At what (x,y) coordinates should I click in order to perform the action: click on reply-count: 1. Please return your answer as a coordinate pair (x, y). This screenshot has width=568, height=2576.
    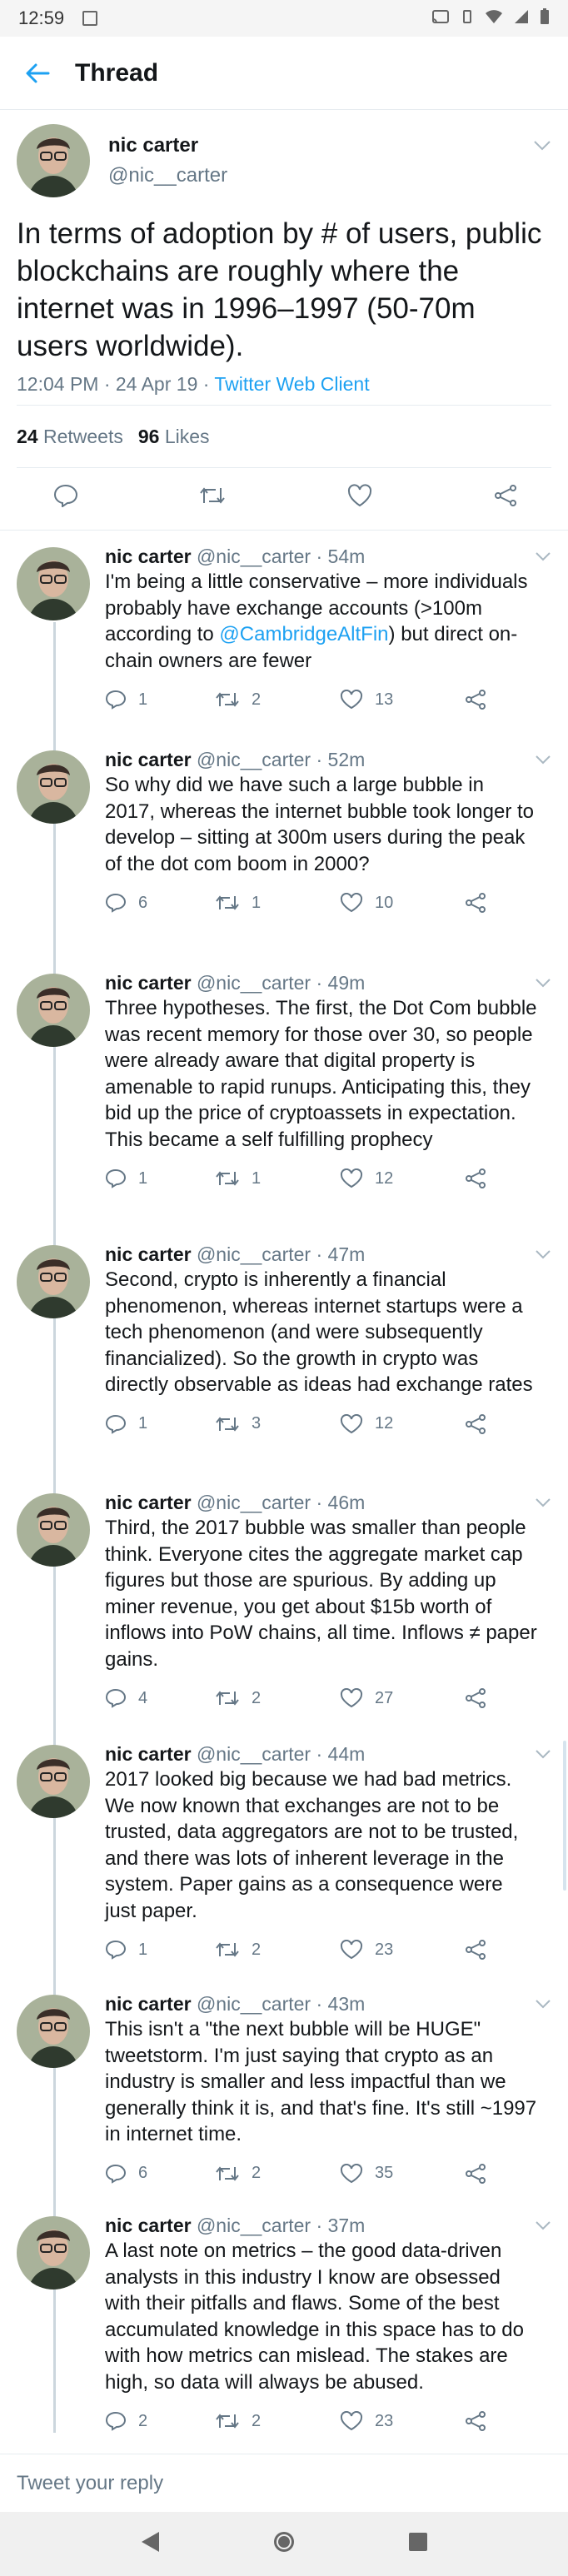
    Looking at the image, I should click on (143, 1423).